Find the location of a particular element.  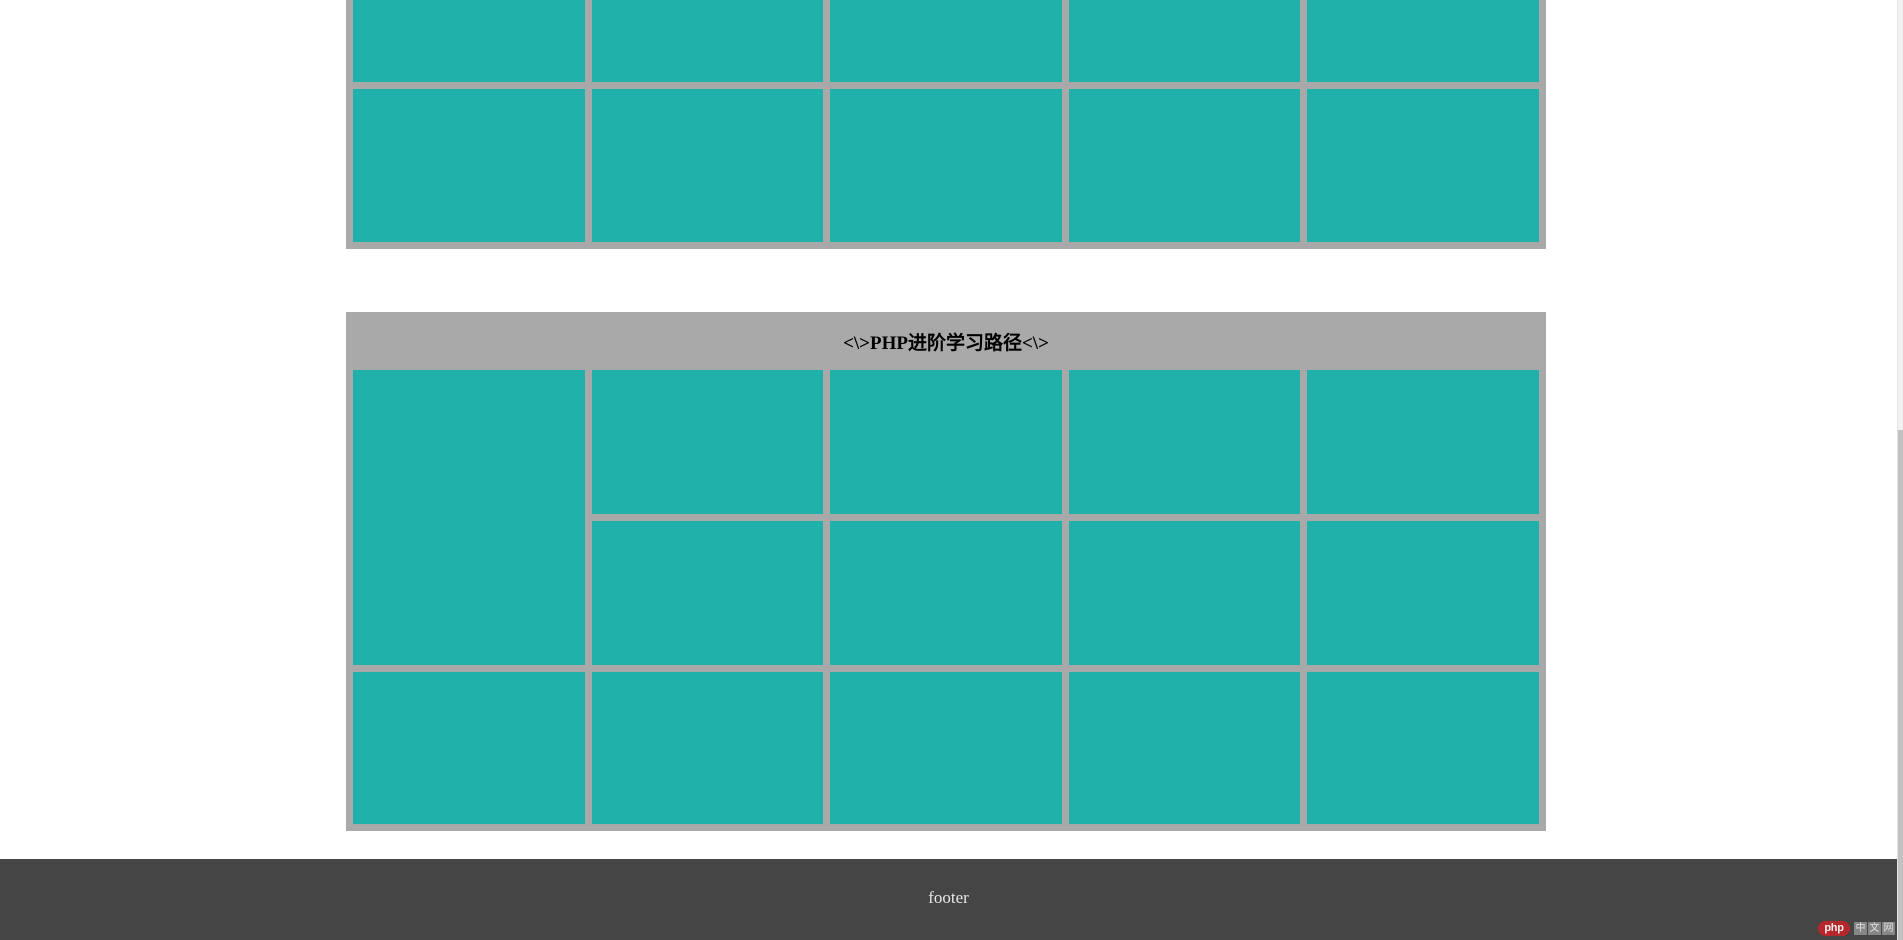

site-footer: footer is located at coordinates (948, 899).